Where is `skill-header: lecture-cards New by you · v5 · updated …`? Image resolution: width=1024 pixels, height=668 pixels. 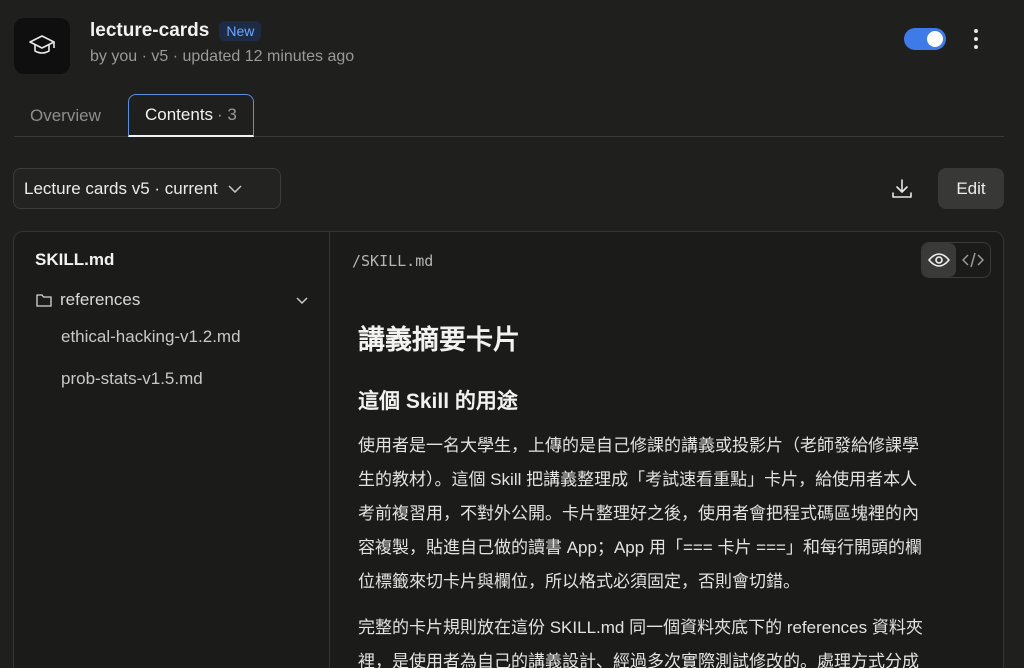
skill-header: lecture-cards New by you · v5 · updated … is located at coordinates (509, 46).